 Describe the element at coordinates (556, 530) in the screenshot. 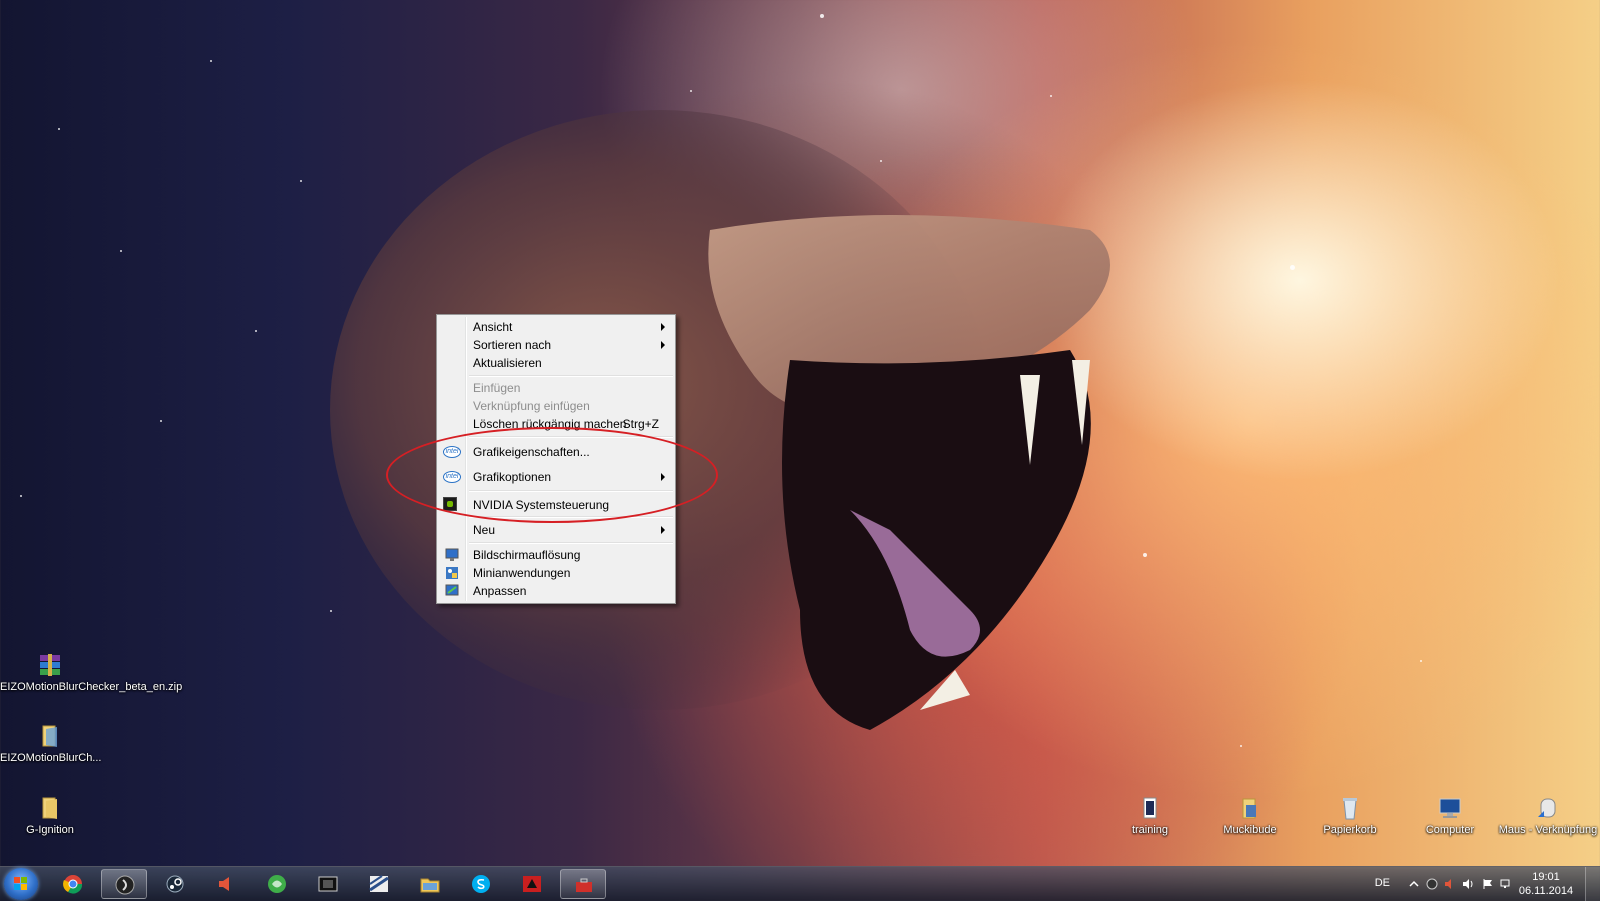

I see `menu-item-neu: Neu` at that location.